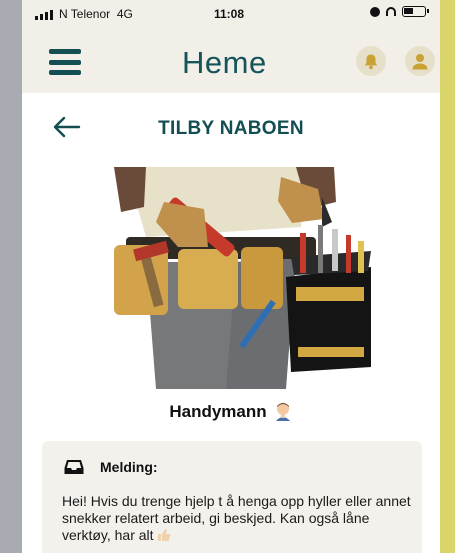  Describe the element at coordinates (224, 63) in the screenshot. I see `app-logo: Heme` at that location.